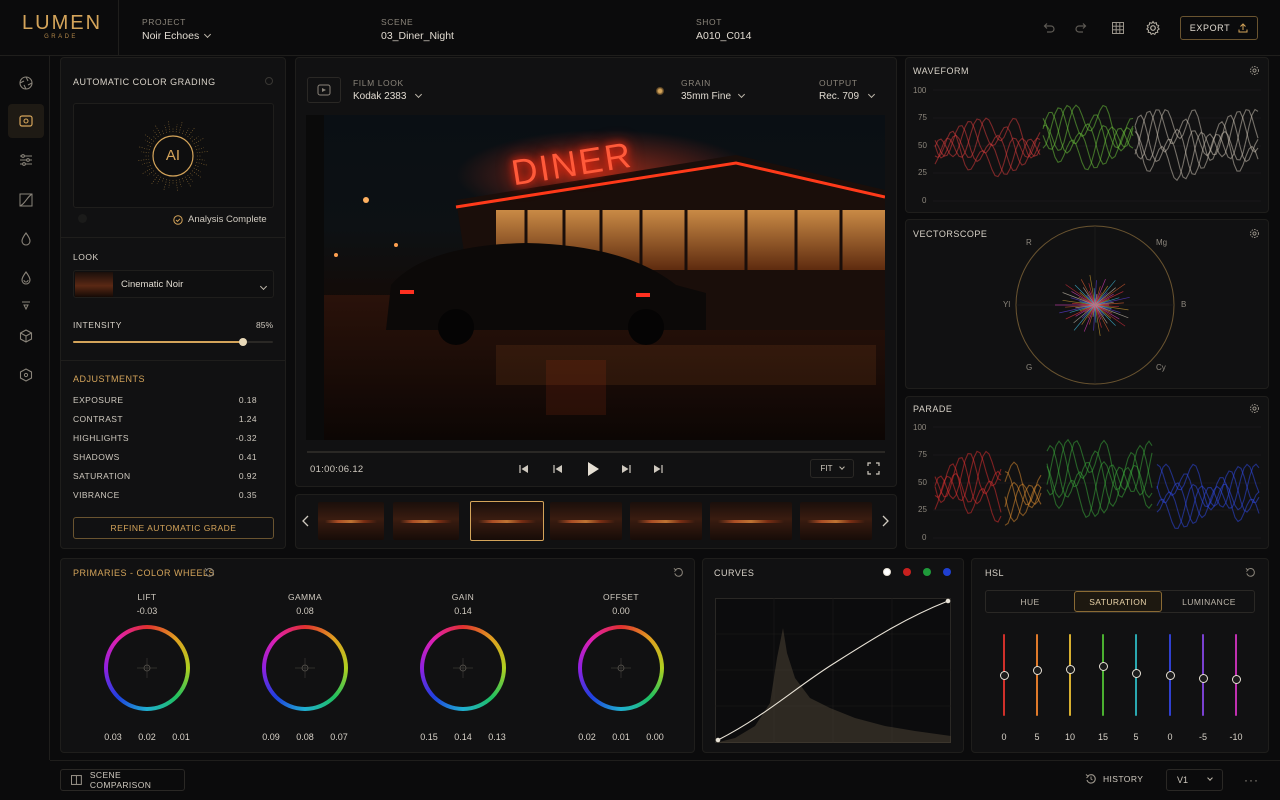 The height and width of the screenshot is (800, 1280). What do you see at coordinates (1194, 780) in the screenshot?
I see `version-selector: V1` at bounding box center [1194, 780].